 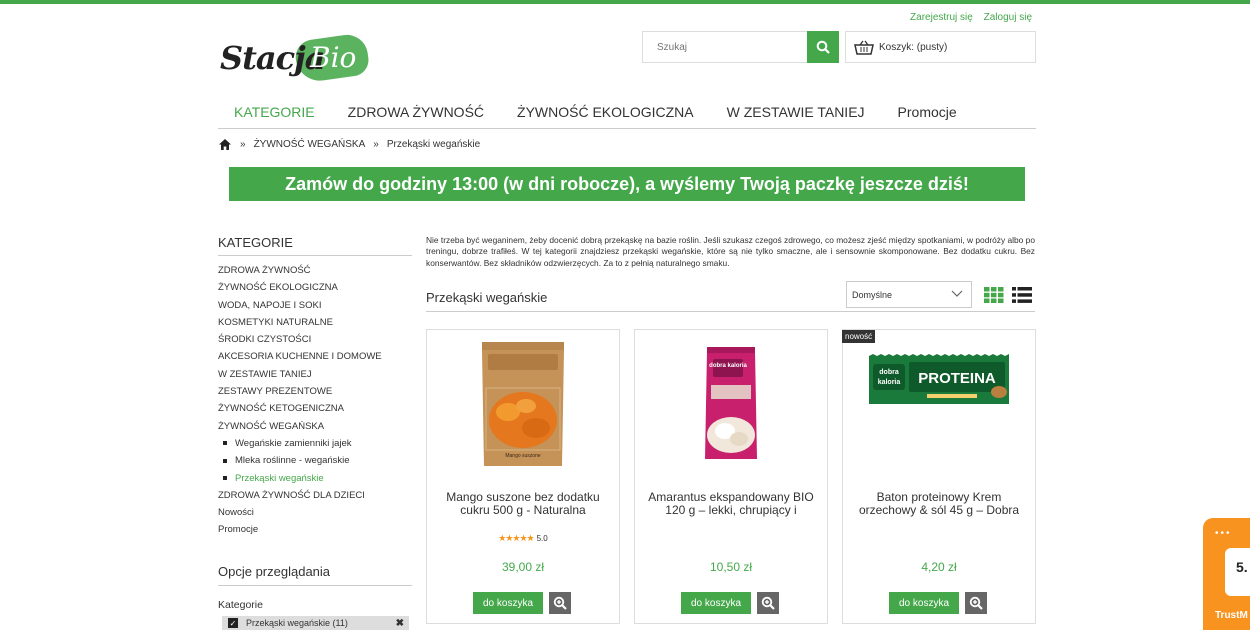 What do you see at coordinates (315, 342) in the screenshot?
I see `sidebar-item: ŚRODKI CZYSTOŚCI` at bounding box center [315, 342].